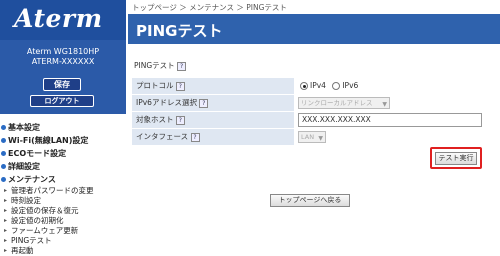 The height and width of the screenshot is (256, 500). Describe the element at coordinates (166, 102) in the screenshot. I see `ipv6-address-label-text: IPv6アドレス選択` at that location.